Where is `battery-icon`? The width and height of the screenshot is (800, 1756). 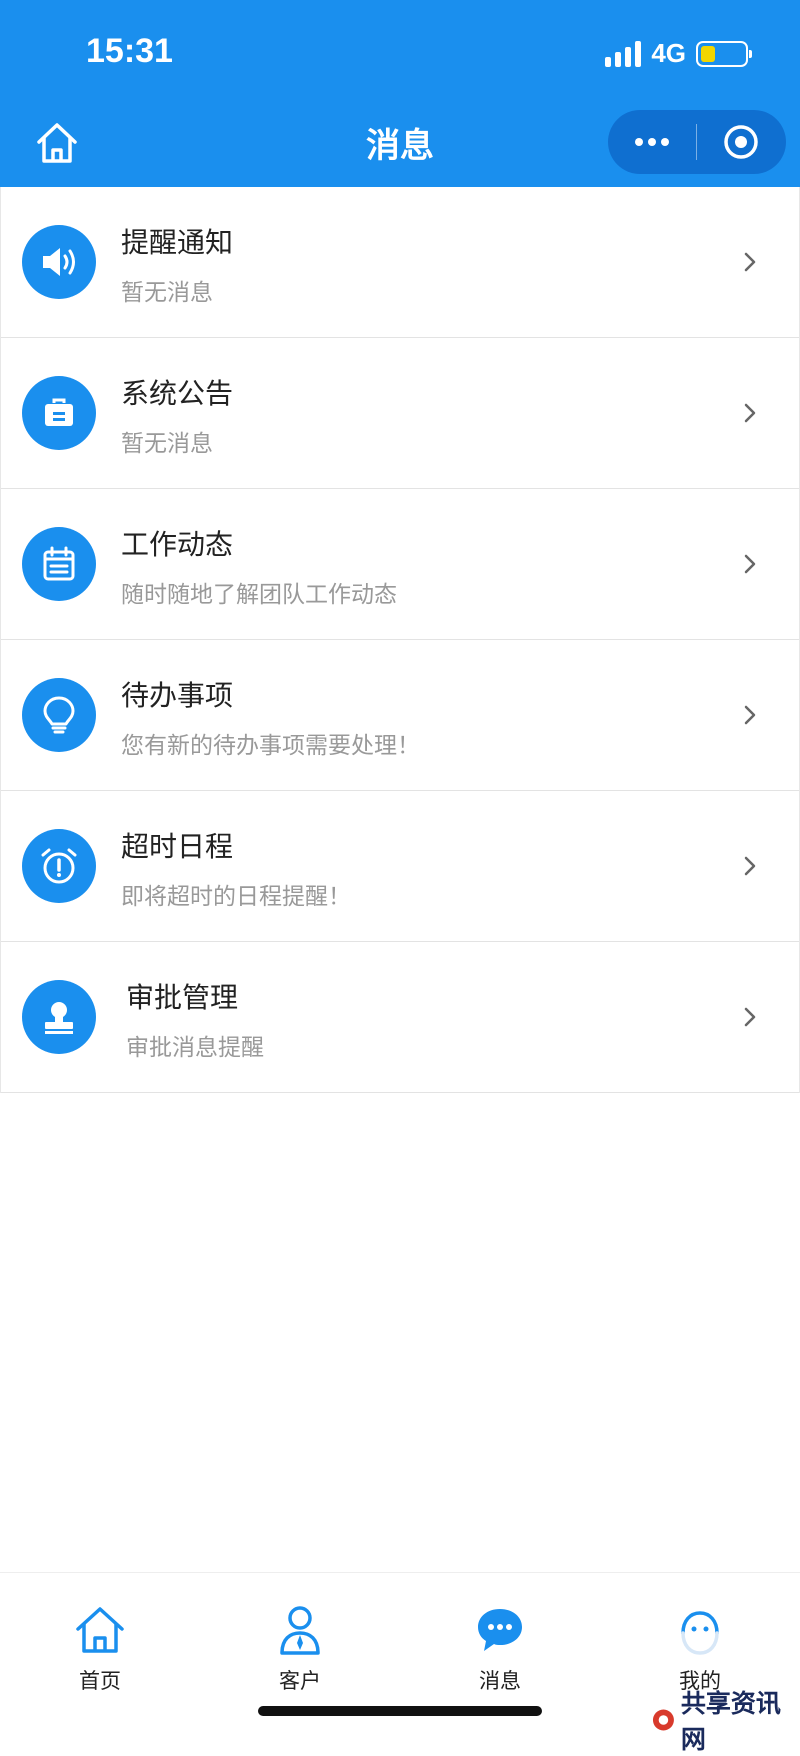
battery-icon is located at coordinates (724, 53).